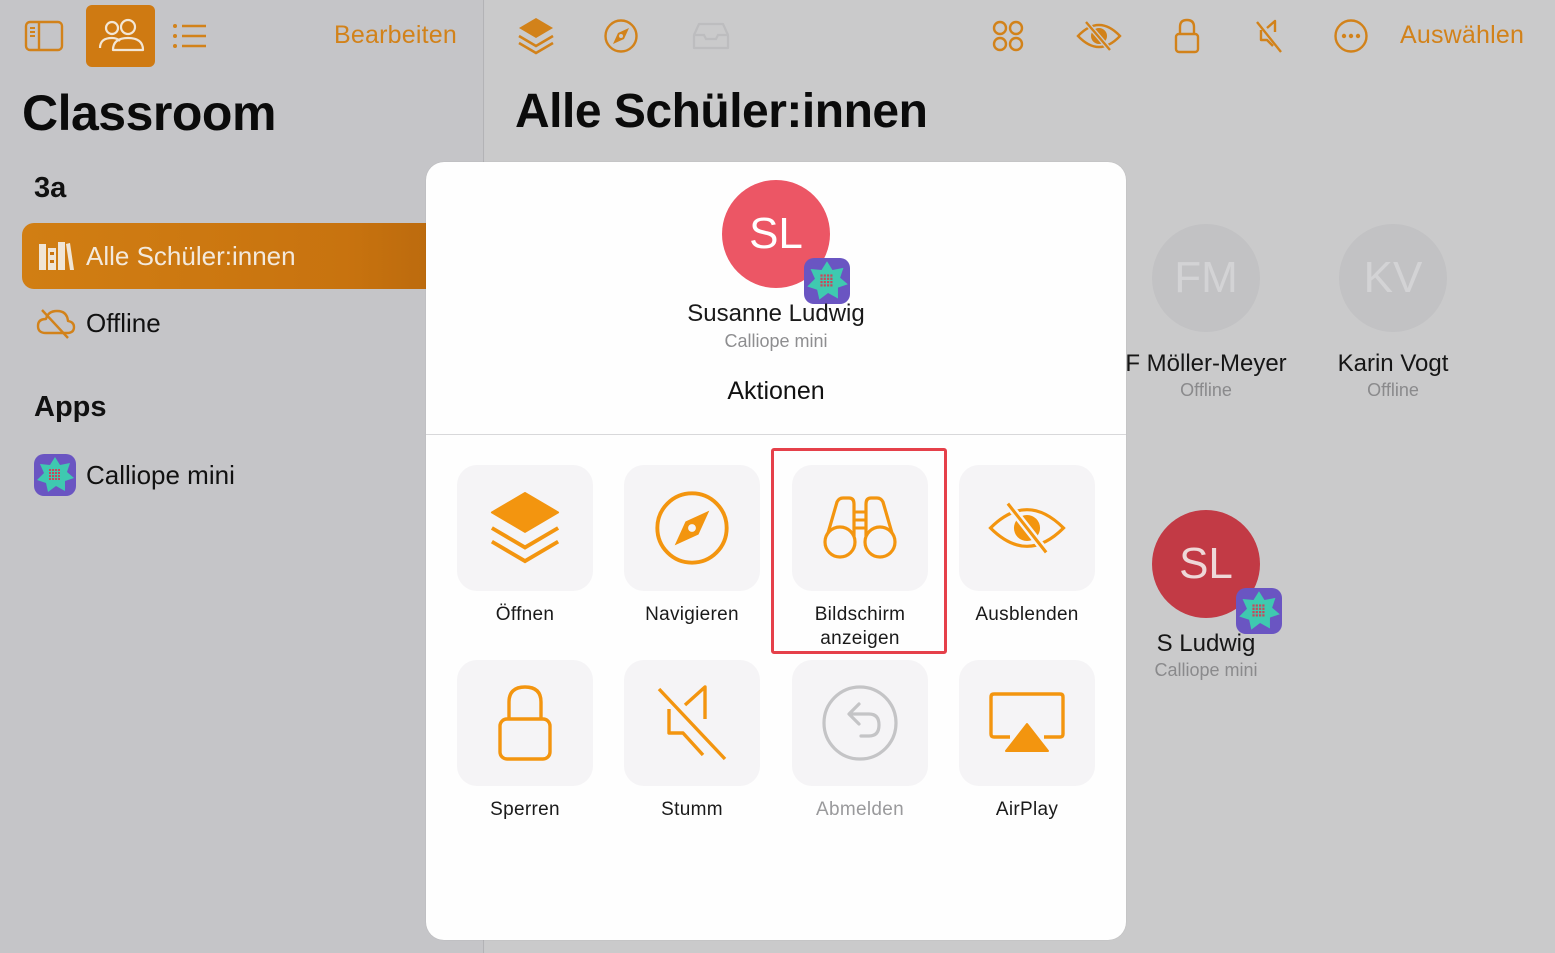  I want to click on list-view-button, so click(190, 36).